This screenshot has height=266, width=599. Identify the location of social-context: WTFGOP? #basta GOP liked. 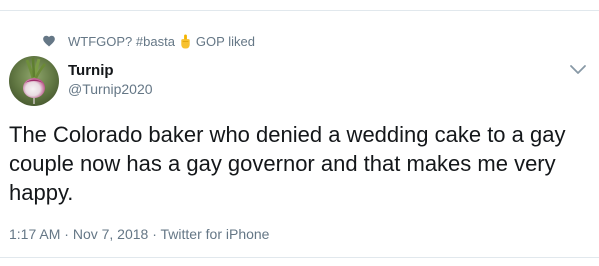
(148, 41).